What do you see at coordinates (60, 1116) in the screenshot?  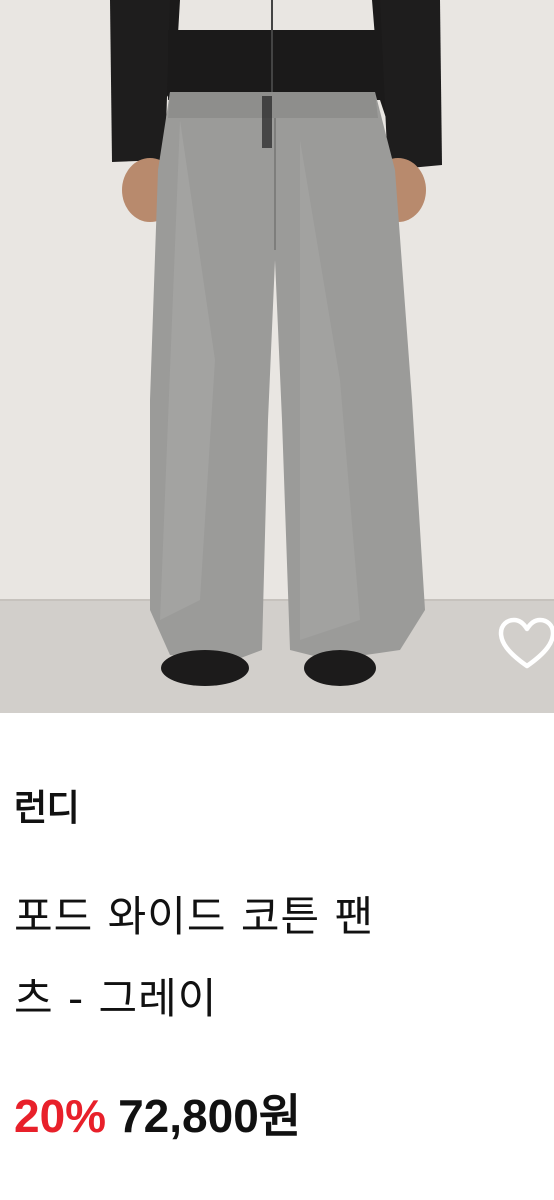 I see `discount-rate: 20%` at bounding box center [60, 1116].